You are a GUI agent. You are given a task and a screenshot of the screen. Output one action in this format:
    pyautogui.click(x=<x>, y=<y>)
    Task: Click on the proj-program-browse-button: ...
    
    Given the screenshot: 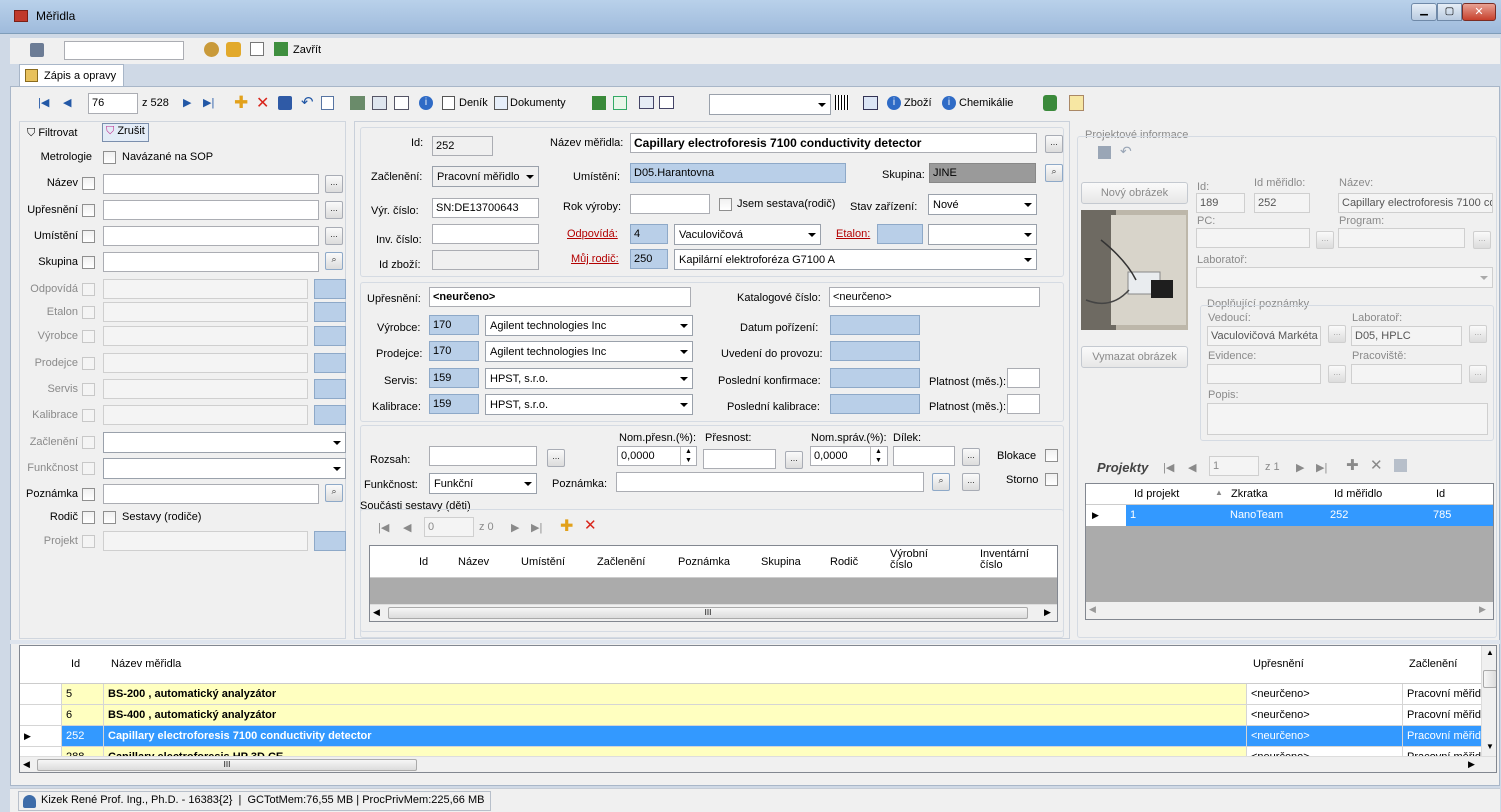 What is the action you would take?
    pyautogui.click(x=1482, y=240)
    